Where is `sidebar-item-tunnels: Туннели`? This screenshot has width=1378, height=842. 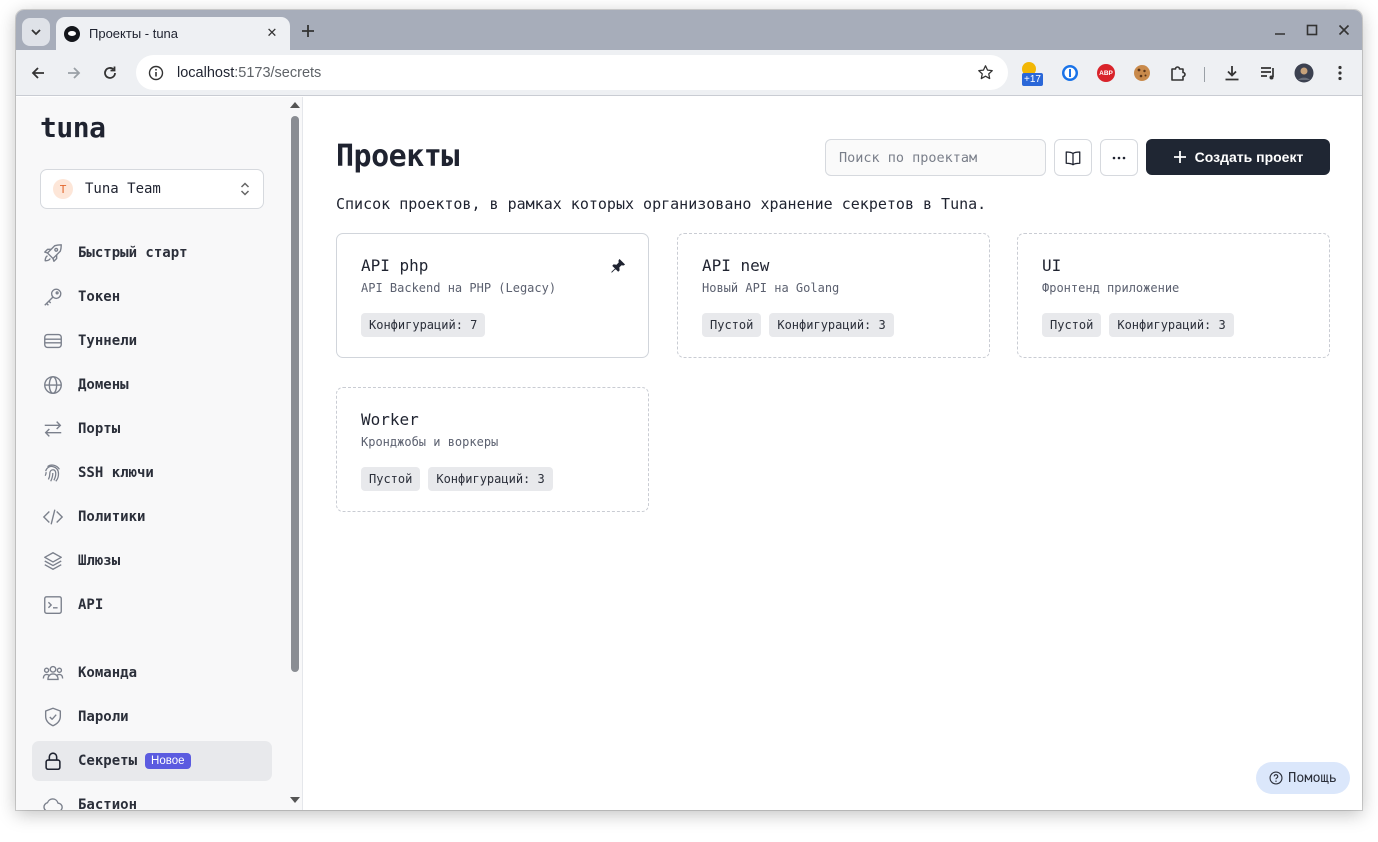 sidebar-item-tunnels: Туннели is located at coordinates (152, 341).